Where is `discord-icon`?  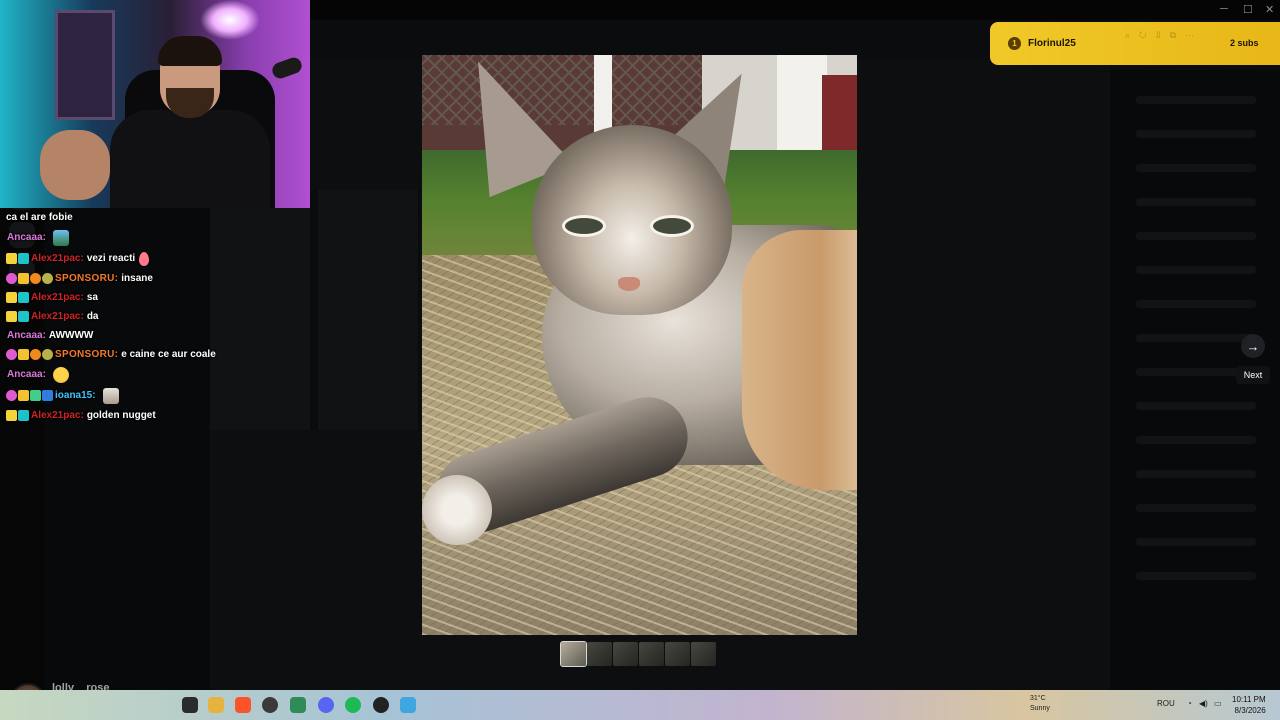
discord-icon is located at coordinates (326, 705).